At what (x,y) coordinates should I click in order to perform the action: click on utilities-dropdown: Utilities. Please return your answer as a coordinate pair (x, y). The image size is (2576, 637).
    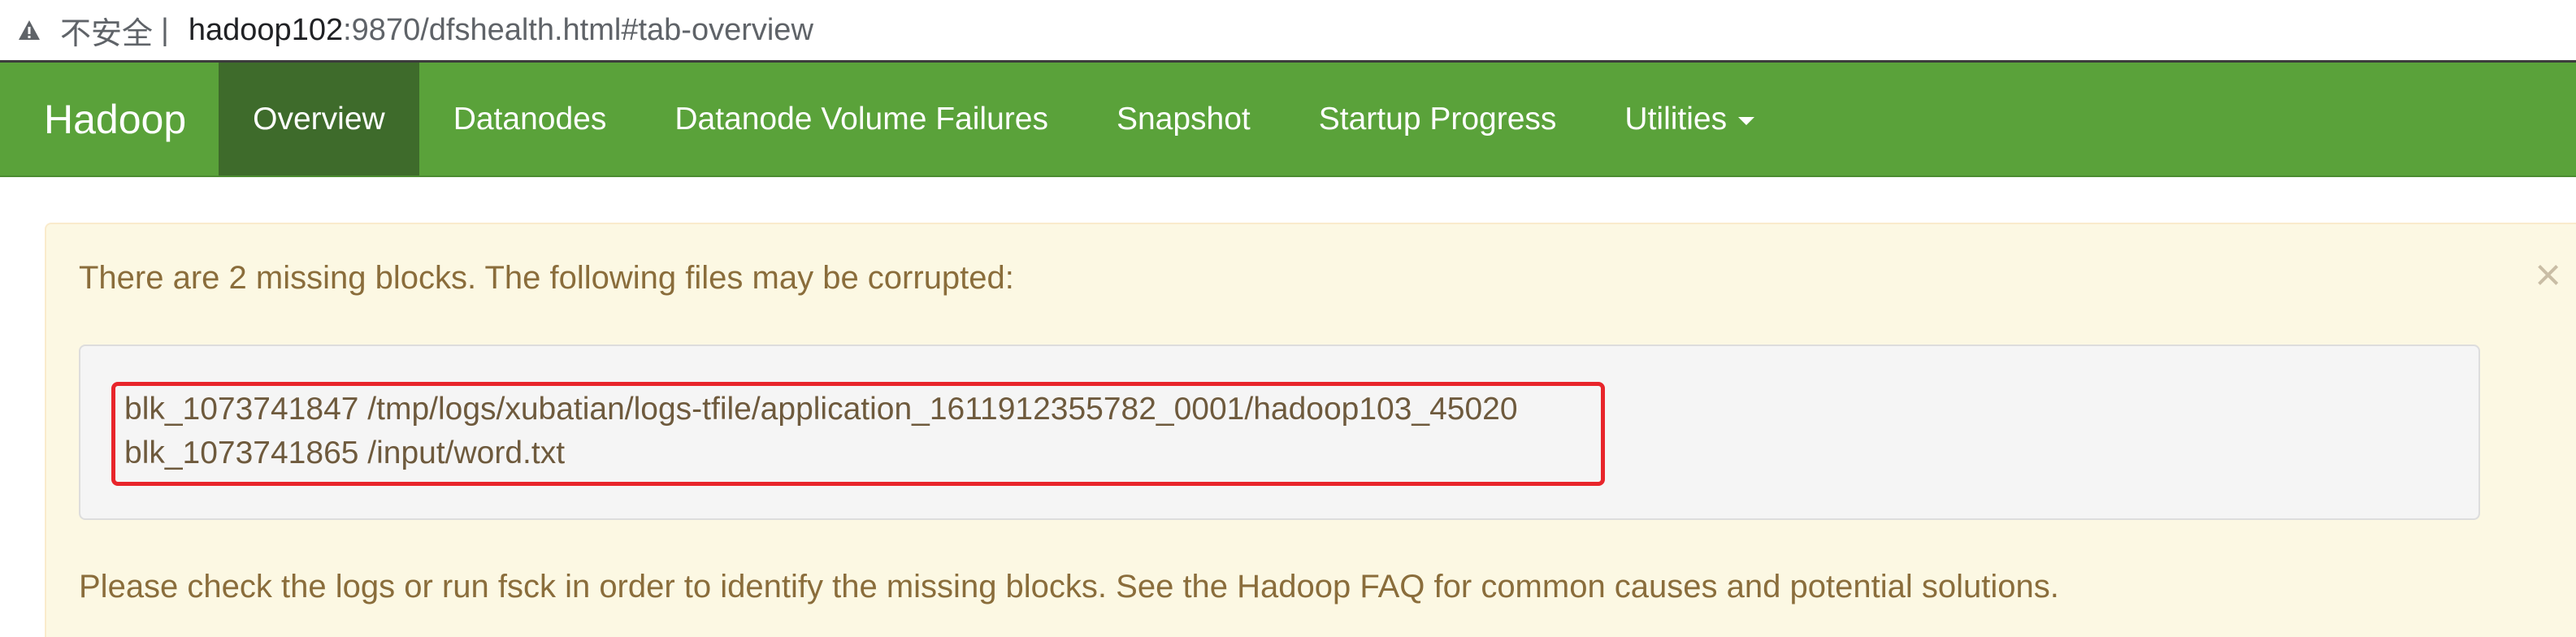
    Looking at the image, I should click on (1689, 120).